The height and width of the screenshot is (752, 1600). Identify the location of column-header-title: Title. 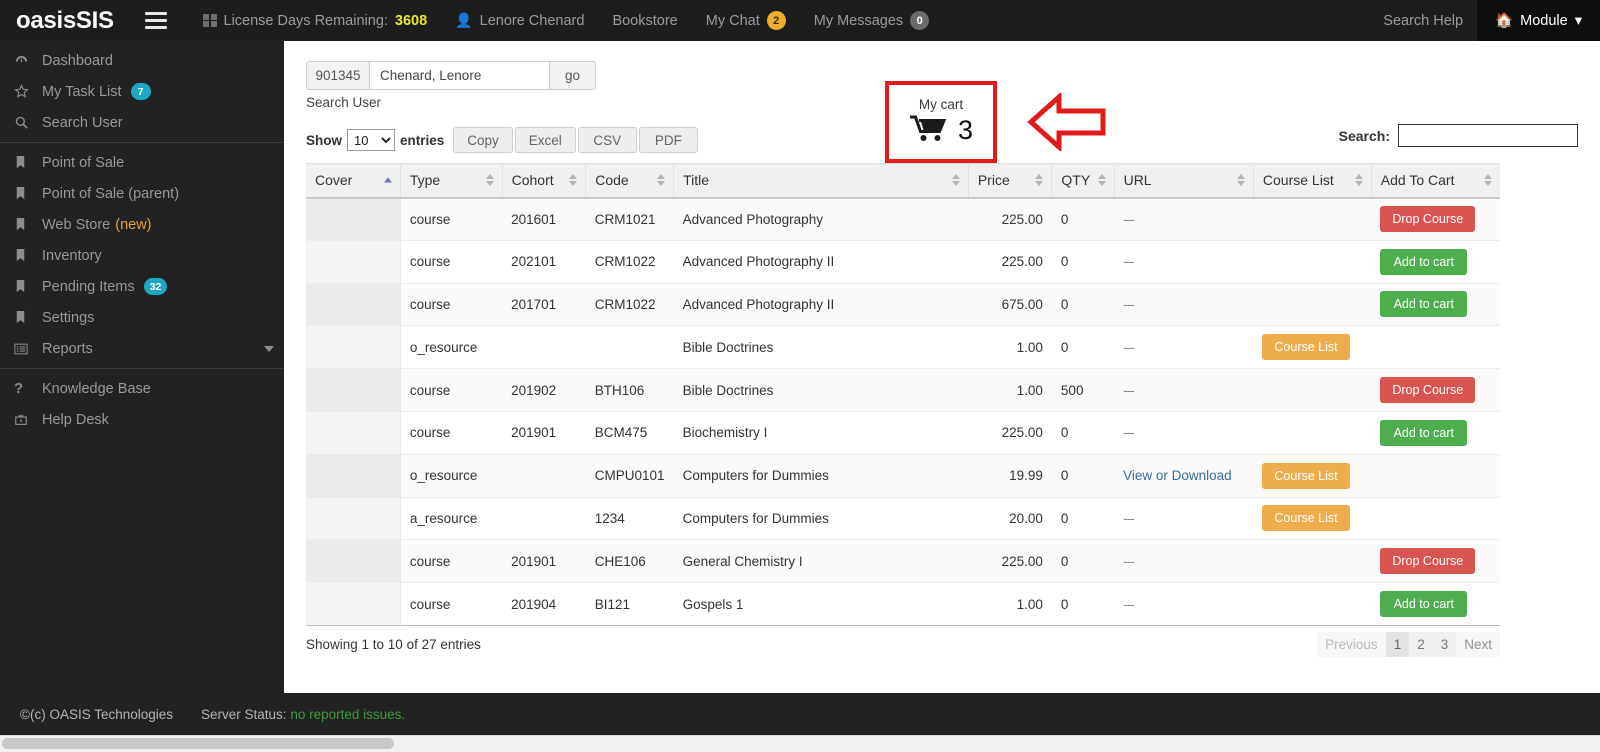
(821, 181).